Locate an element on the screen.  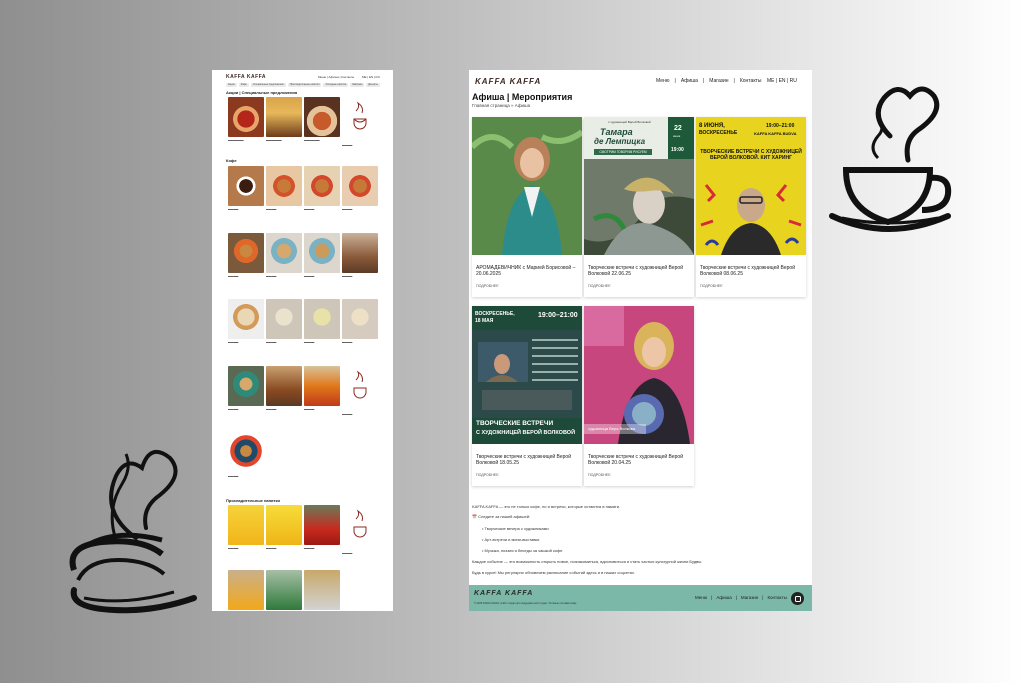
keith-haring-illustration is located at coordinates (751, 215).